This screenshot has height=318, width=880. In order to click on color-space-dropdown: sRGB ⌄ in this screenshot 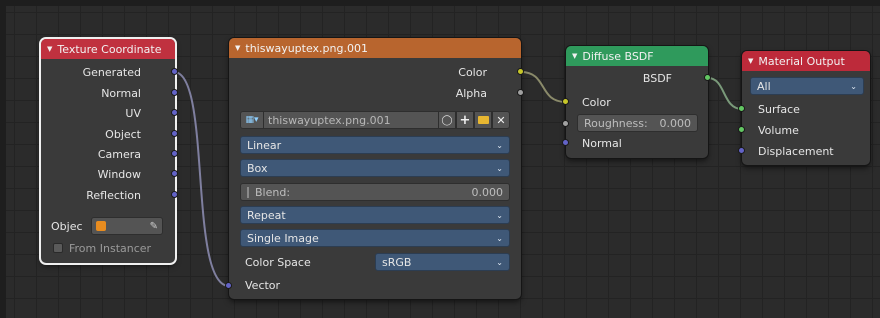, I will do `click(442, 262)`.